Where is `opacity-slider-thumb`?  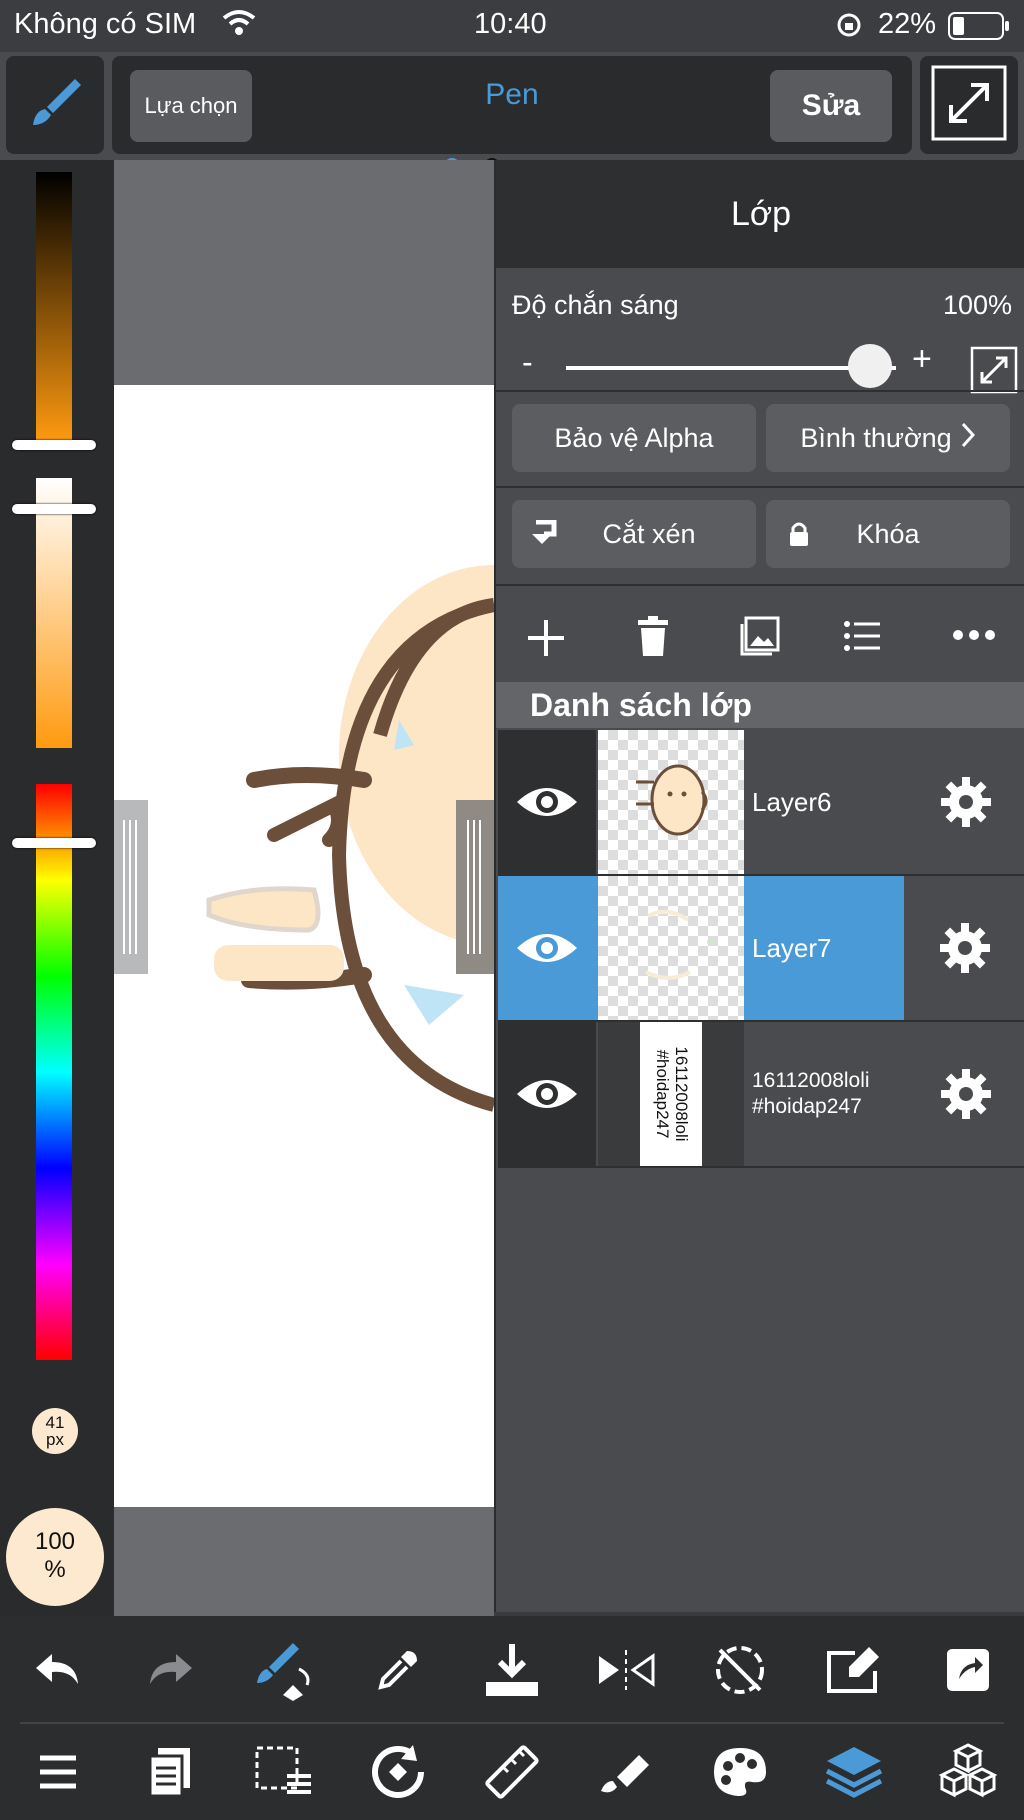 opacity-slider-thumb is located at coordinates (870, 366).